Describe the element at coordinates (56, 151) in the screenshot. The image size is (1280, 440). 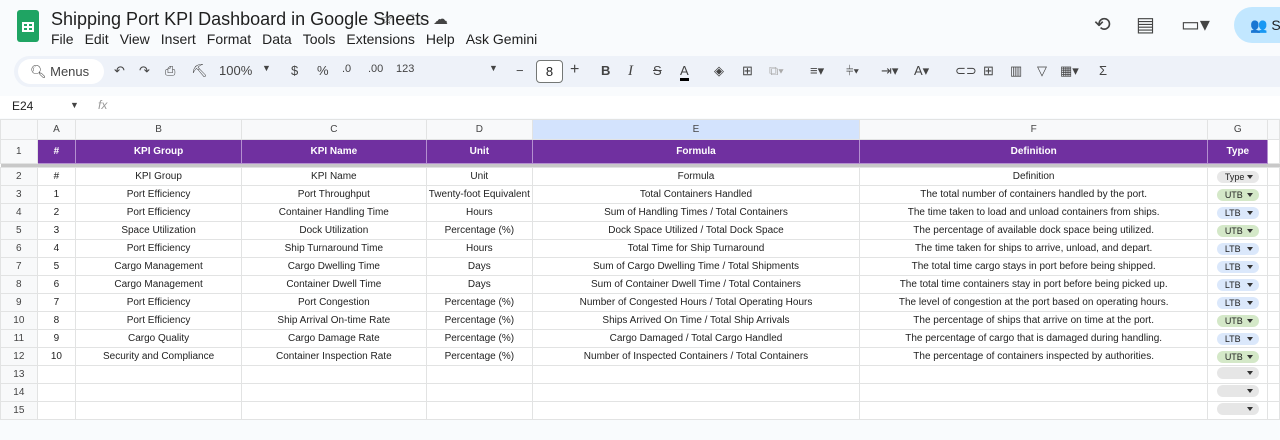
I see `header-cell: #` at that location.